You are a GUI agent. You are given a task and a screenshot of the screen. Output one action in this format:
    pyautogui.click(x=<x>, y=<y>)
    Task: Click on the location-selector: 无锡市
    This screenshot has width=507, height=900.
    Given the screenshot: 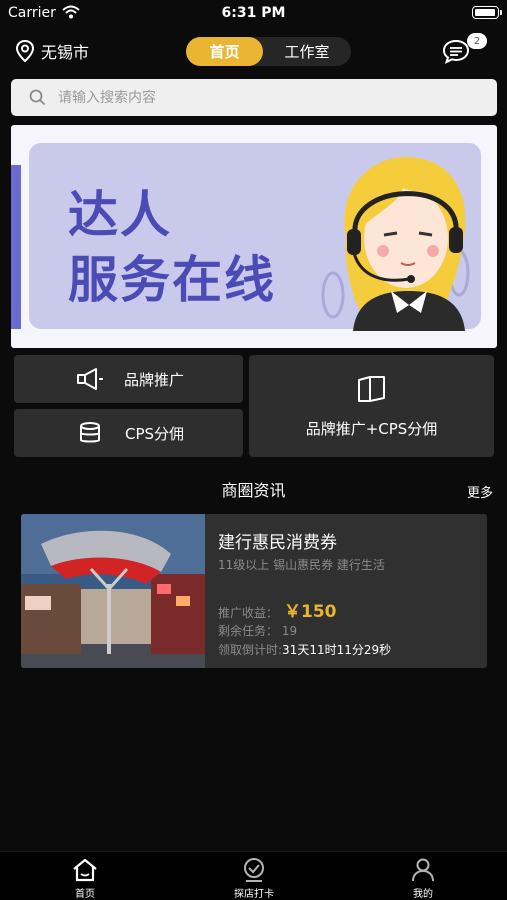 What is the action you would take?
    pyautogui.click(x=51, y=51)
    